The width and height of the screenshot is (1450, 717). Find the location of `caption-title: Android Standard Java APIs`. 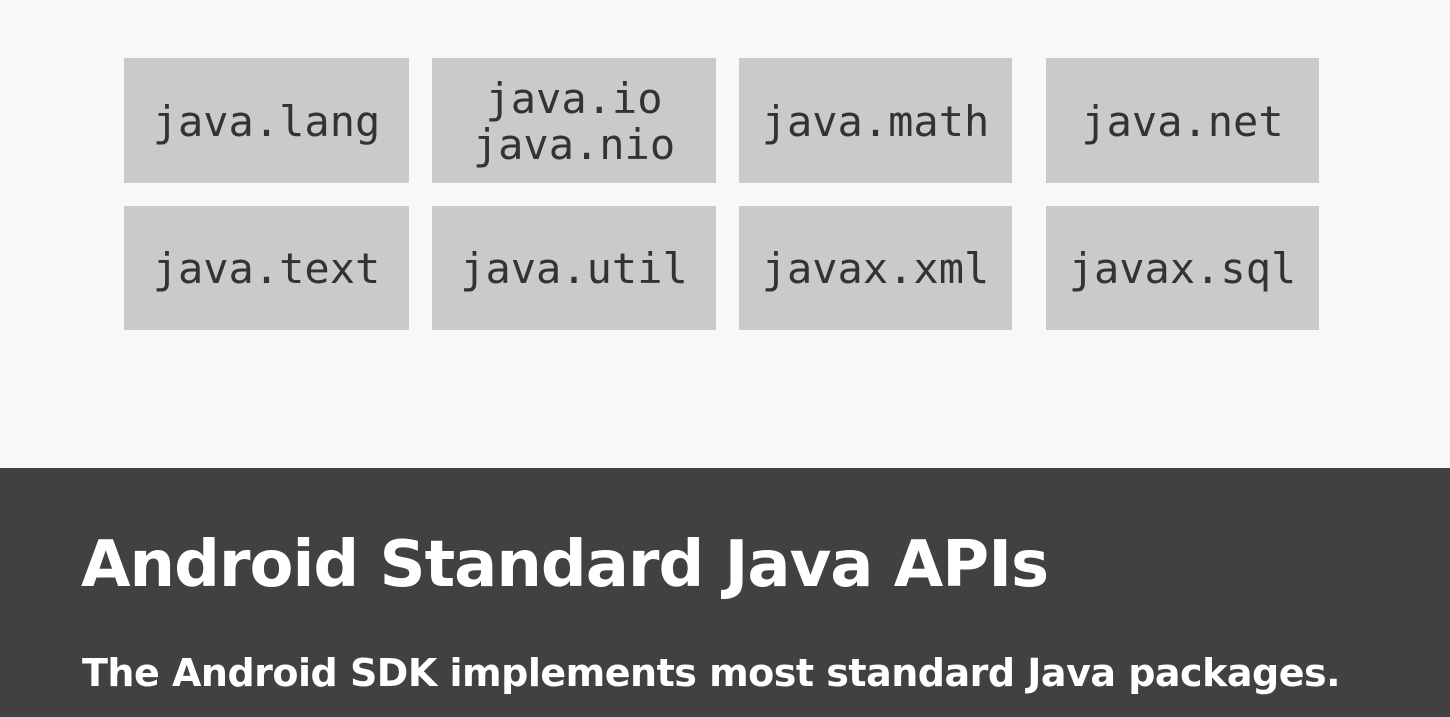

caption-title: Android Standard Java APIs is located at coordinates (565, 565).